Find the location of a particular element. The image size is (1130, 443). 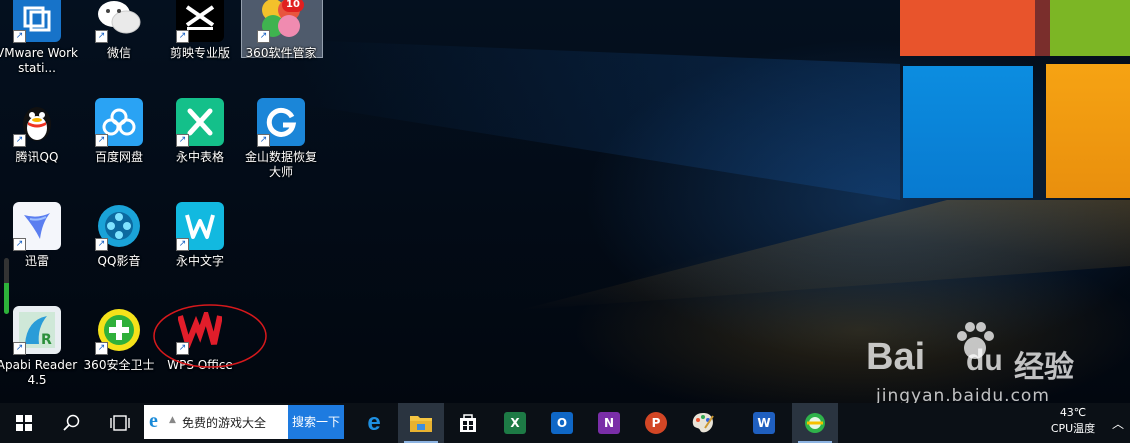

taskbar-app-store is located at coordinates (468, 423).